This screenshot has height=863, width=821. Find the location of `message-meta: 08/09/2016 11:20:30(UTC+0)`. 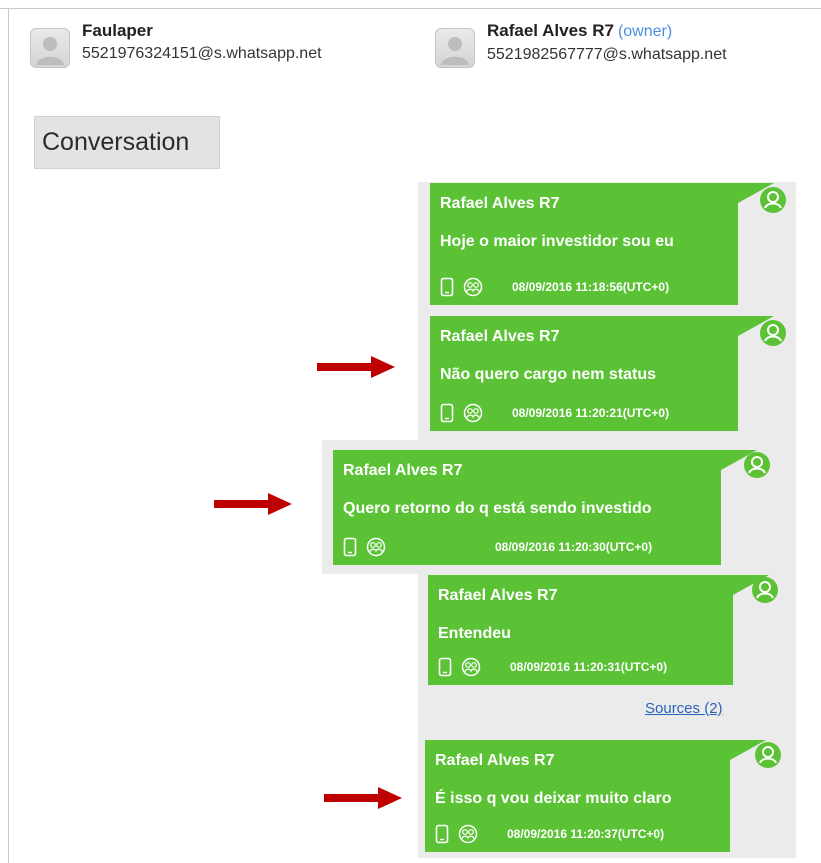

message-meta: 08/09/2016 11:20:30(UTC+0) is located at coordinates (497, 547).